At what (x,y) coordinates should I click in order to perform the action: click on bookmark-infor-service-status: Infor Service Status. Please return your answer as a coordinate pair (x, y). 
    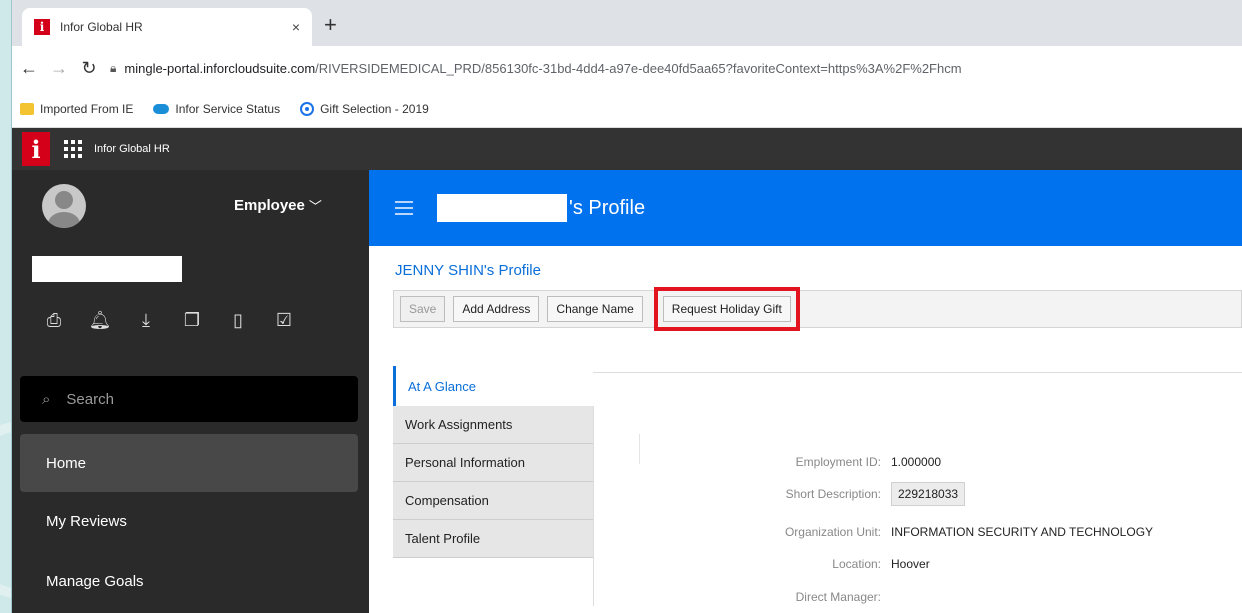
    Looking at the image, I should click on (216, 109).